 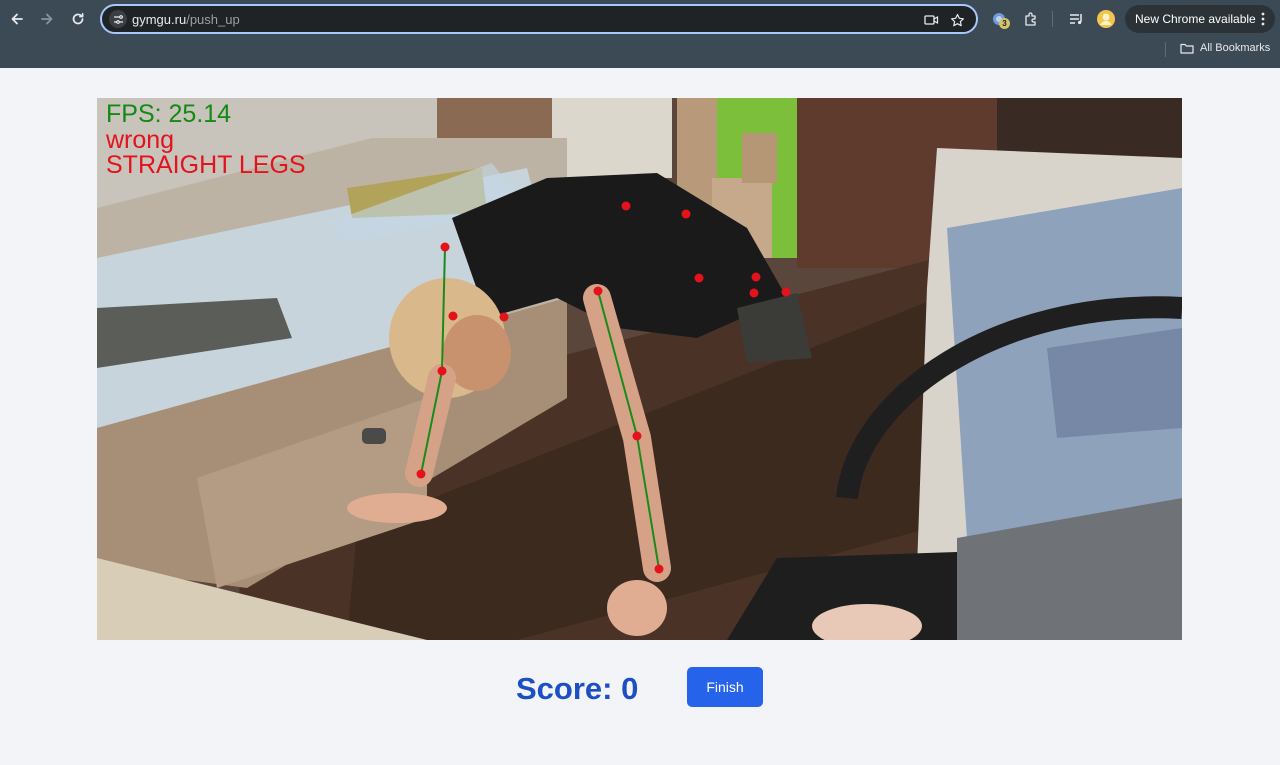 What do you see at coordinates (1076, 19) in the screenshot?
I see `reading-list-icon` at bounding box center [1076, 19].